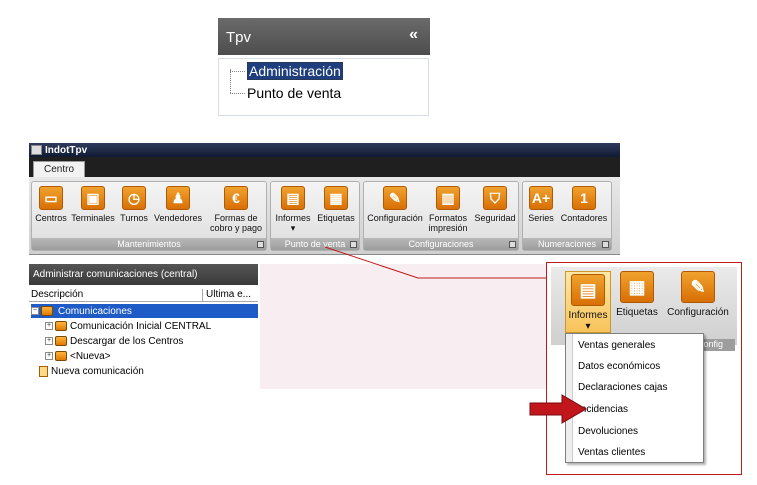  Describe the element at coordinates (293, 218) in the screenshot. I see `informes-label: Informes` at that location.